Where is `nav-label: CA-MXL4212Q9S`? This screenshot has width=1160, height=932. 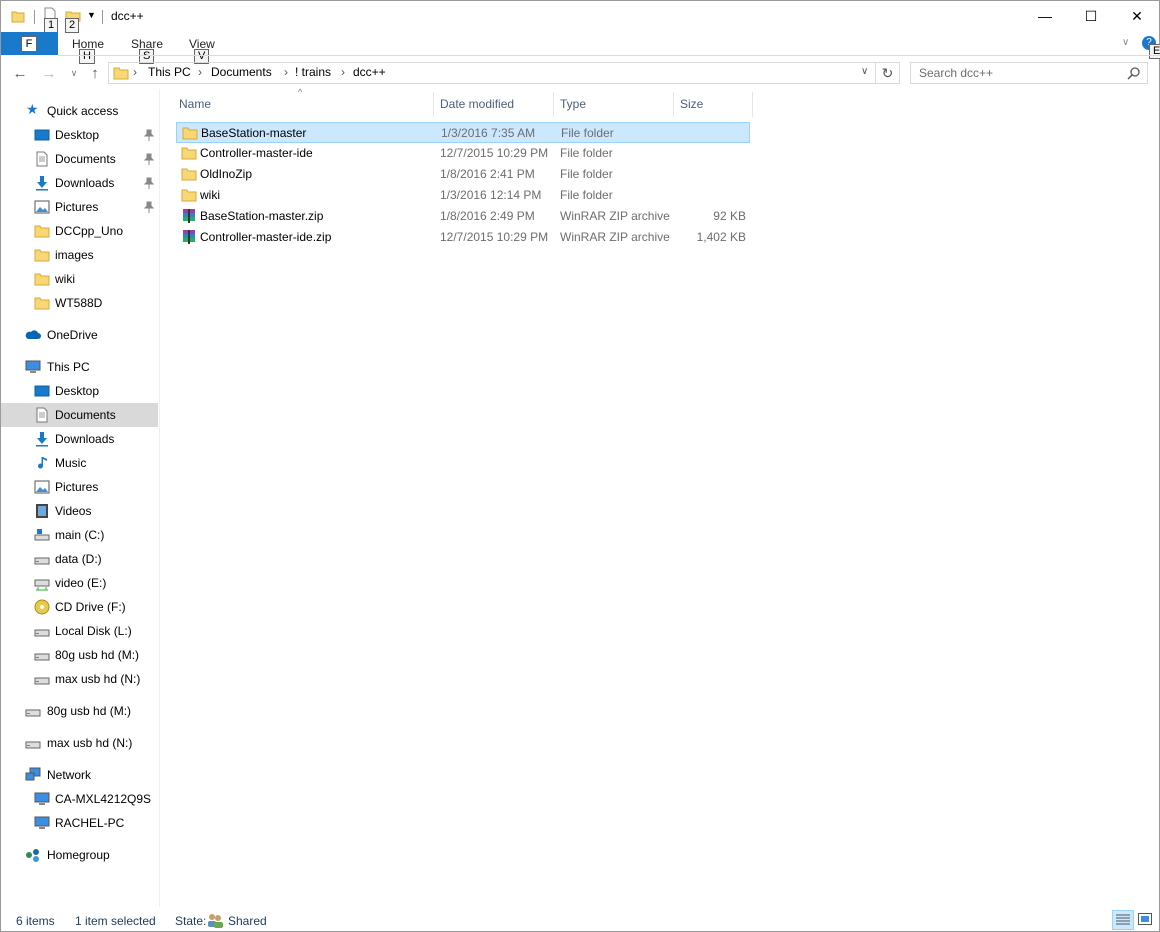
nav-label: CA-MXL4212Q9S is located at coordinates (103, 799).